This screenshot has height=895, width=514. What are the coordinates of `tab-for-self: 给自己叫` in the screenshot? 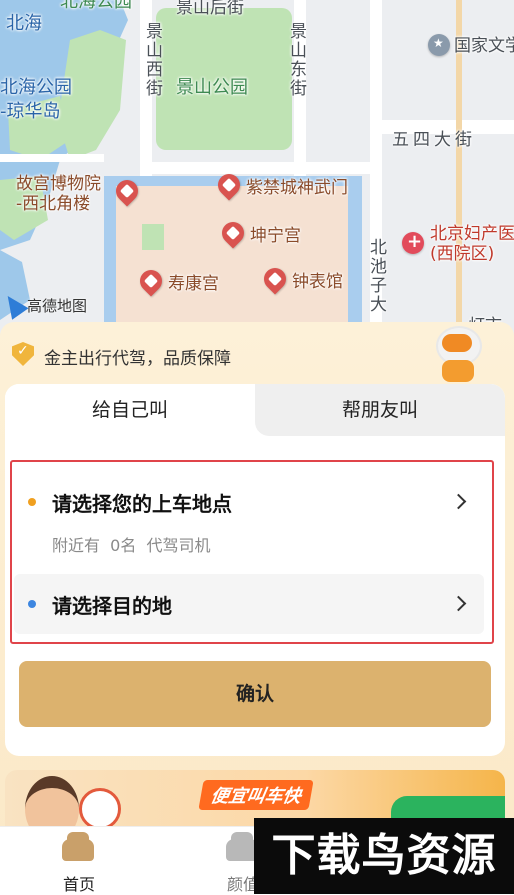 It's located at (130, 410).